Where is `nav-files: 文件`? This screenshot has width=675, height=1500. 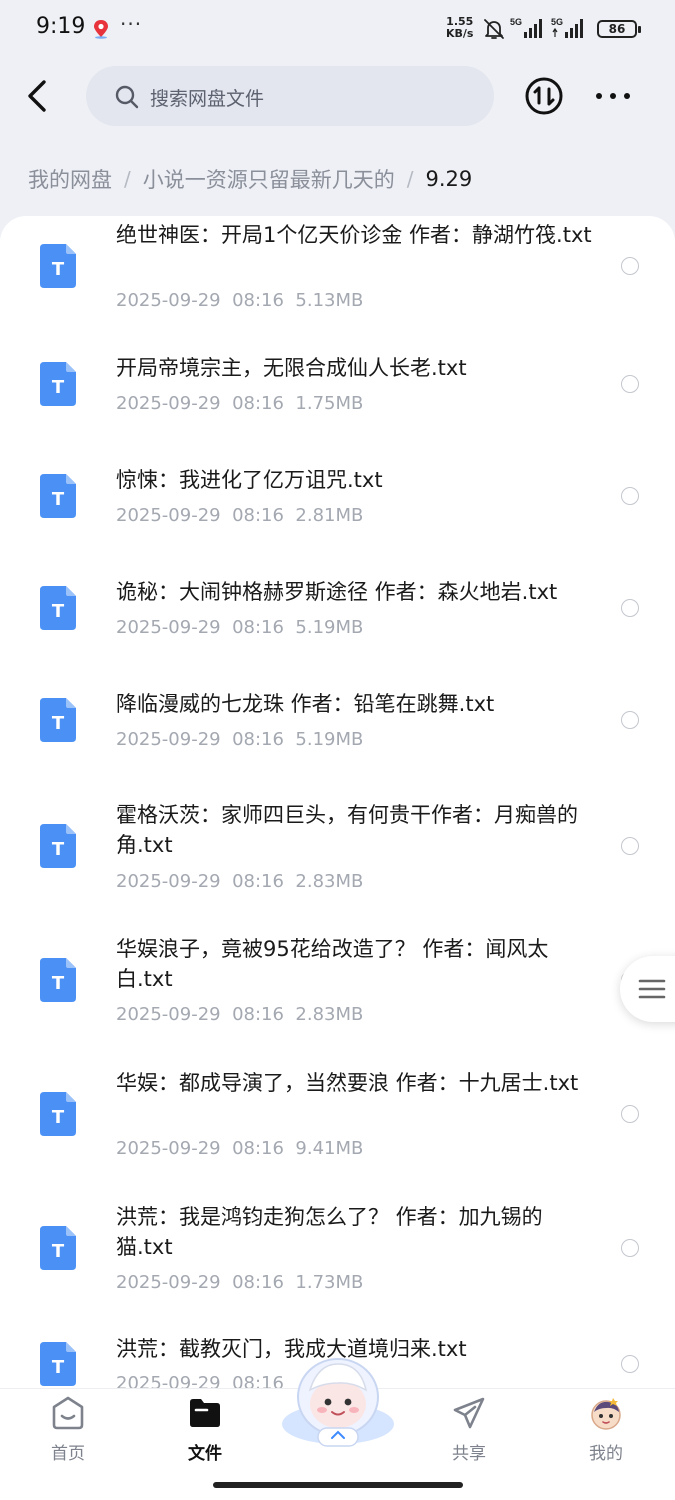 nav-files: 文件 is located at coordinates (205, 1429).